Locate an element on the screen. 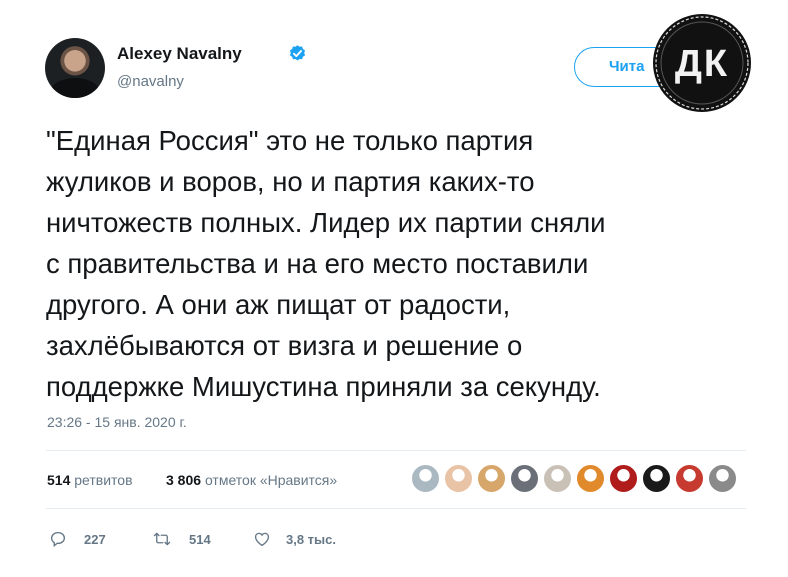 The image size is (788, 577). author-avatar is located at coordinates (75, 68).